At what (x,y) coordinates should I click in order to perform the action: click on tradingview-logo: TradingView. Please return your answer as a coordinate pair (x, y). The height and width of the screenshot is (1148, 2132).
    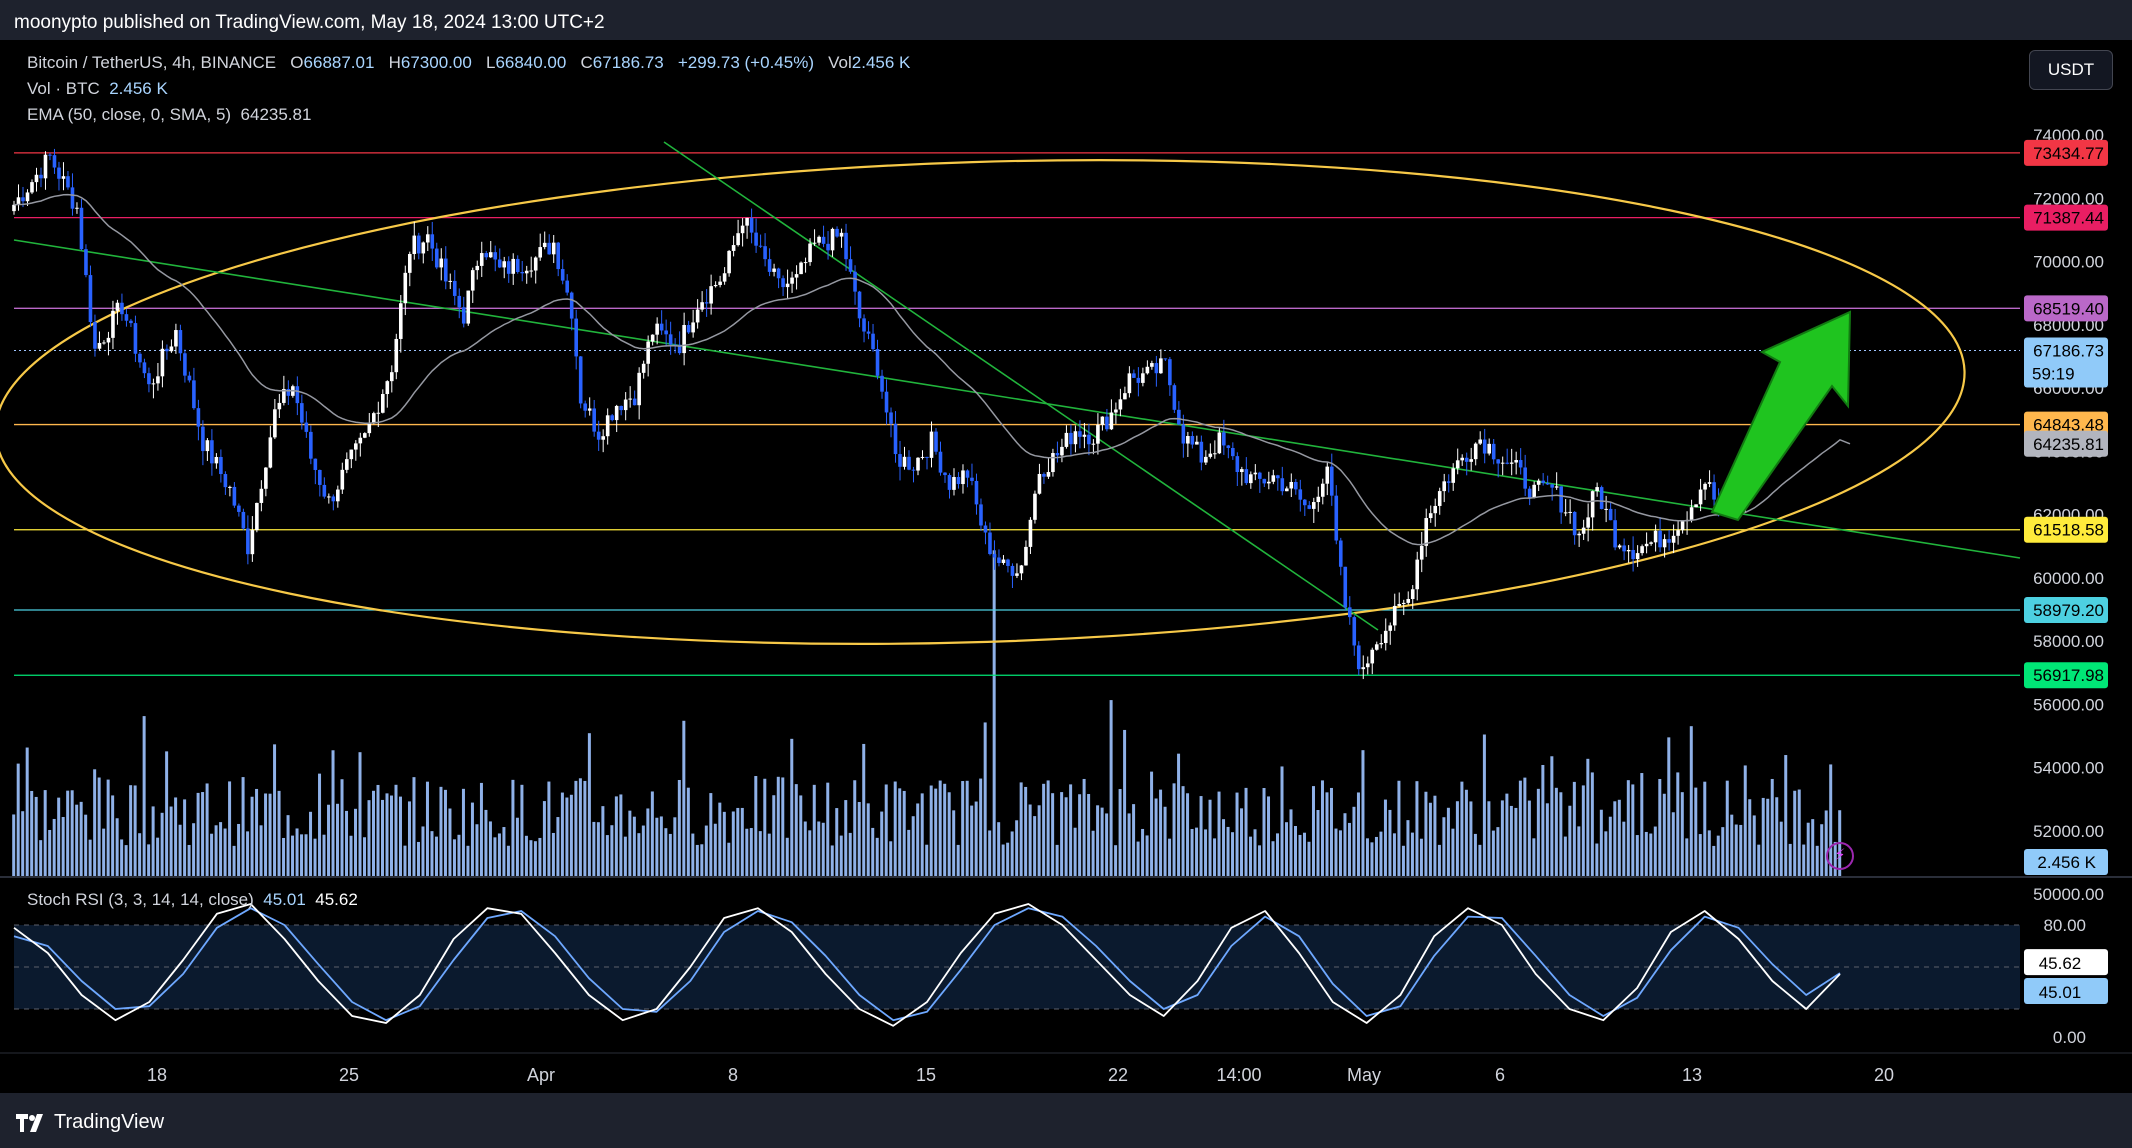
    Looking at the image, I should click on (90, 1122).